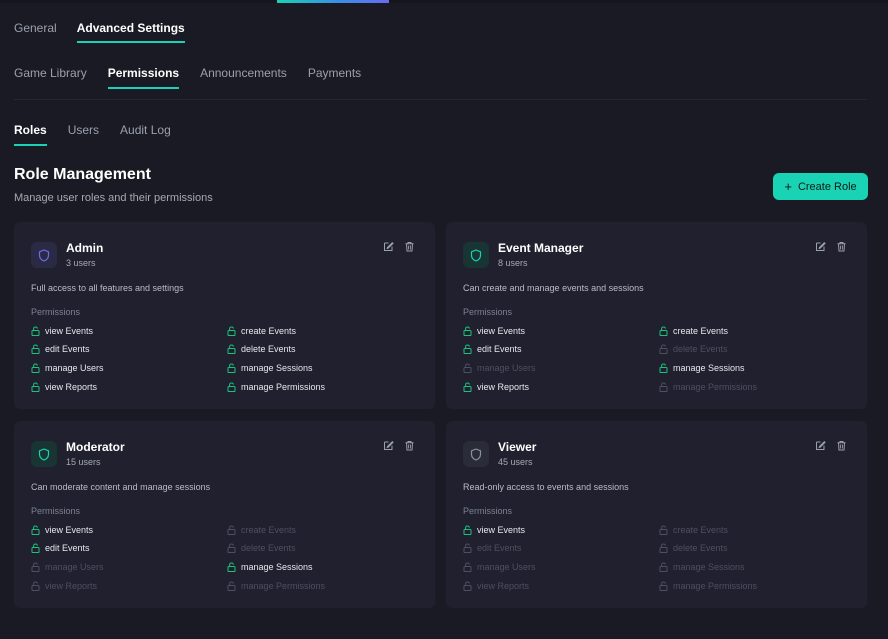 Image resolution: width=888 pixels, height=639 pixels. Describe the element at coordinates (83, 134) in the screenshot. I see `tab-users: Users` at that location.